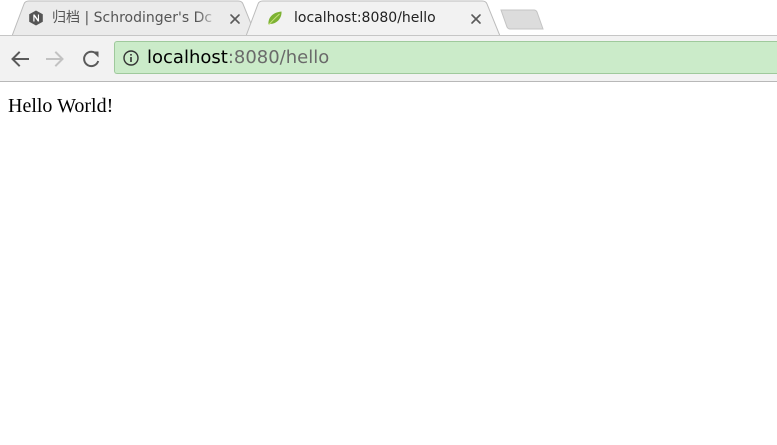  I want to click on arrow-right-icon, so click(55, 59).